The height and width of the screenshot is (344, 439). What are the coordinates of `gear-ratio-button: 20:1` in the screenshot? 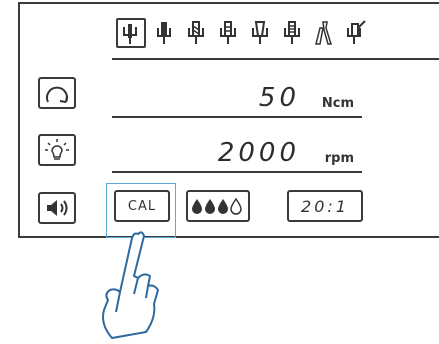 It's located at (325, 206).